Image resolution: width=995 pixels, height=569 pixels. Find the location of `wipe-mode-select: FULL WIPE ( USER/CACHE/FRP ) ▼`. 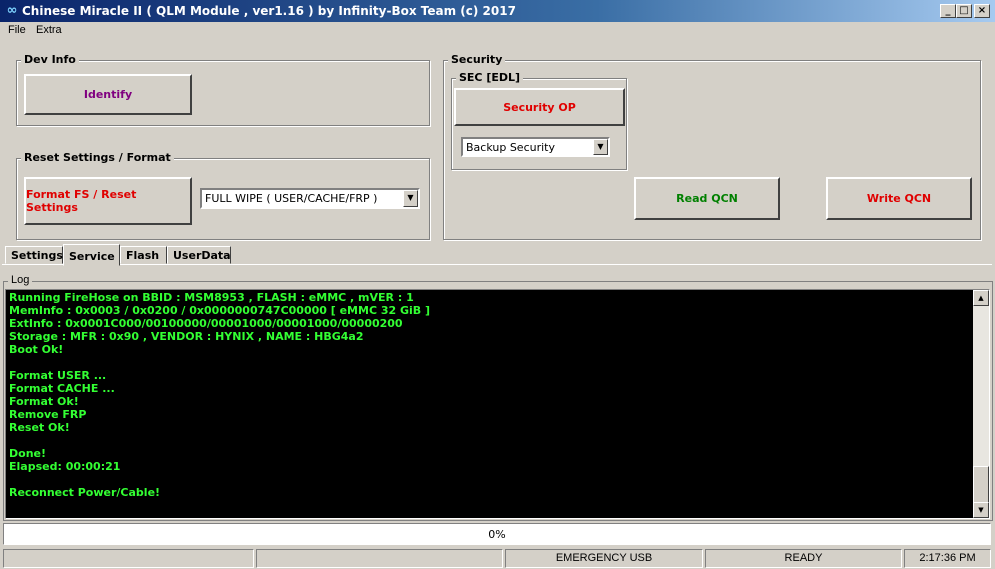

wipe-mode-select: FULL WIPE ( USER/CACHE/FRP ) ▼ is located at coordinates (310, 198).